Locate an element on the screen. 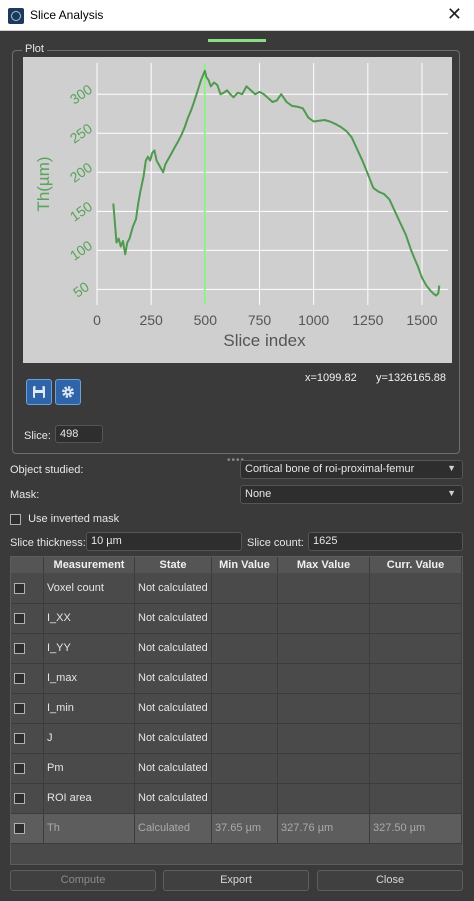 Image resolution: width=474 pixels, height=901 pixels. gear-icon is located at coordinates (68, 392).